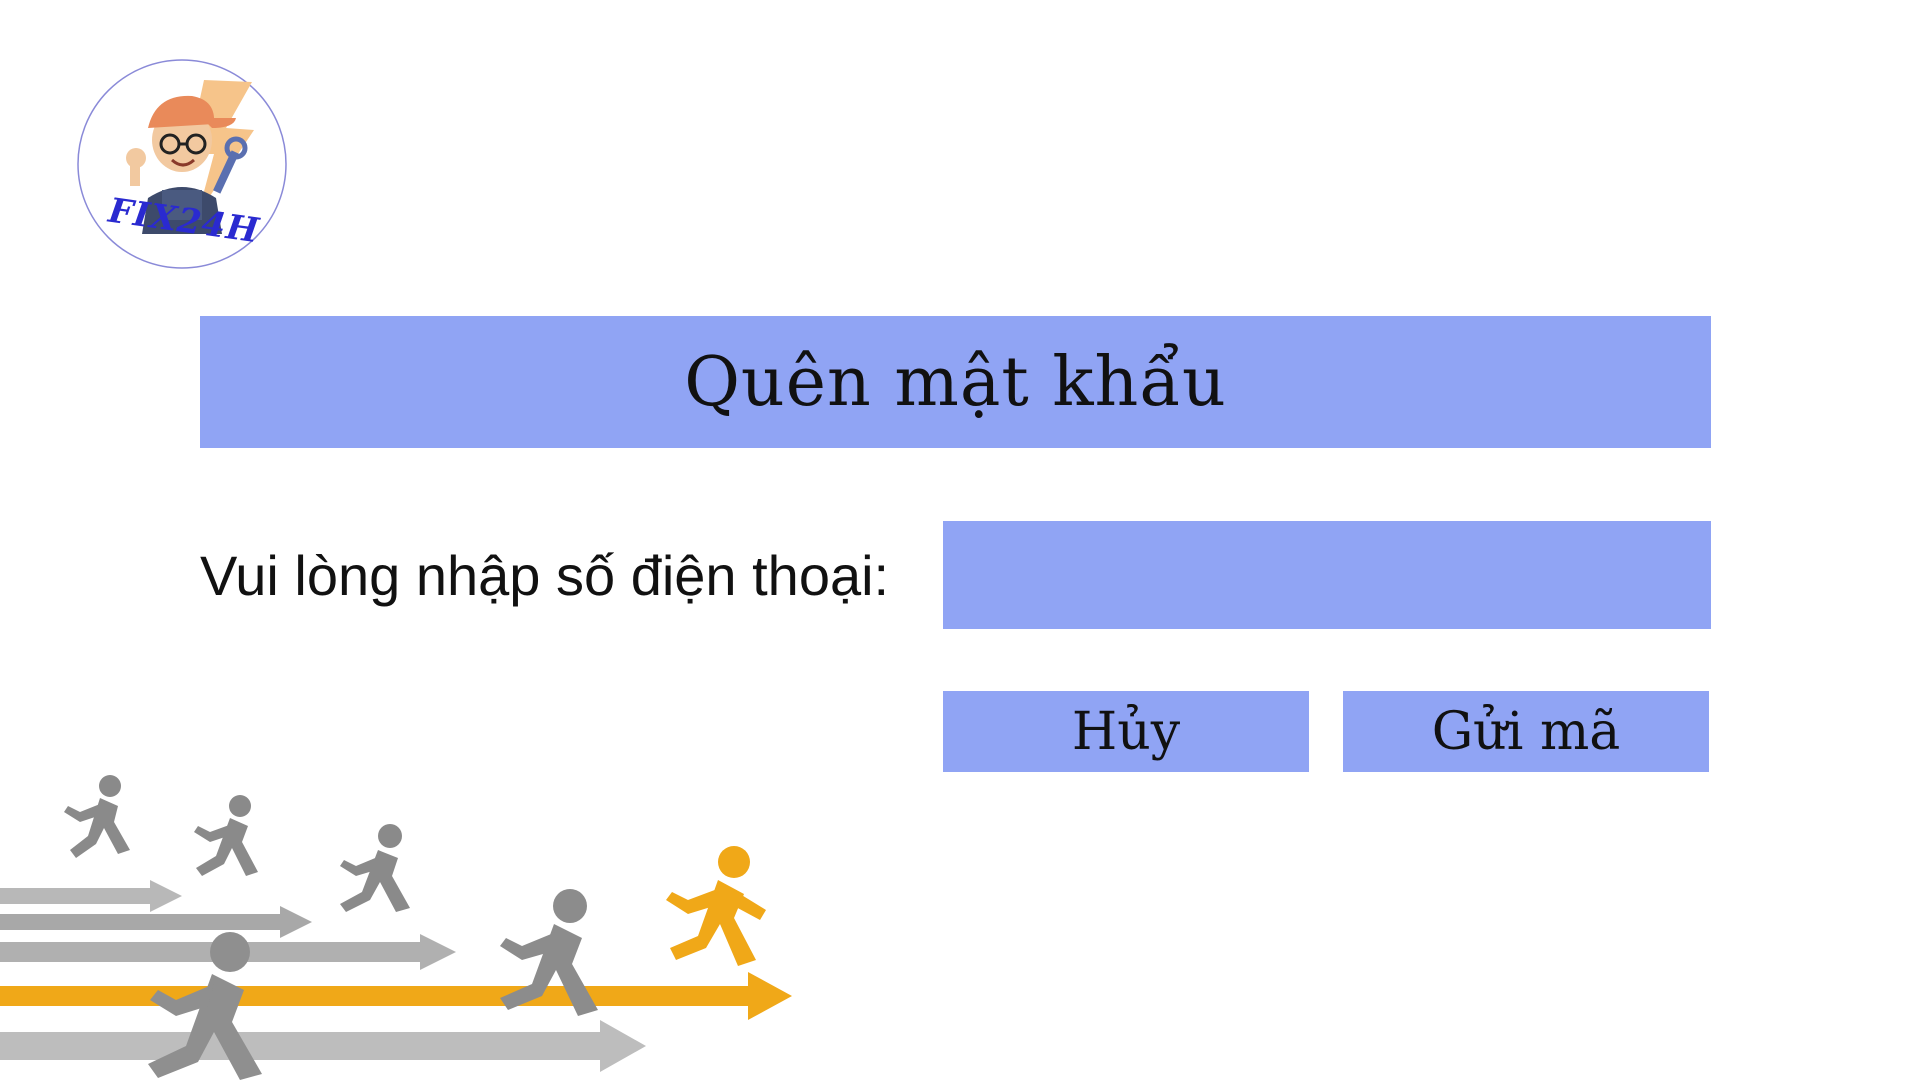 The height and width of the screenshot is (1080, 1920). What do you see at coordinates (1126, 731) in the screenshot?
I see `cancel-button: Hủy` at bounding box center [1126, 731].